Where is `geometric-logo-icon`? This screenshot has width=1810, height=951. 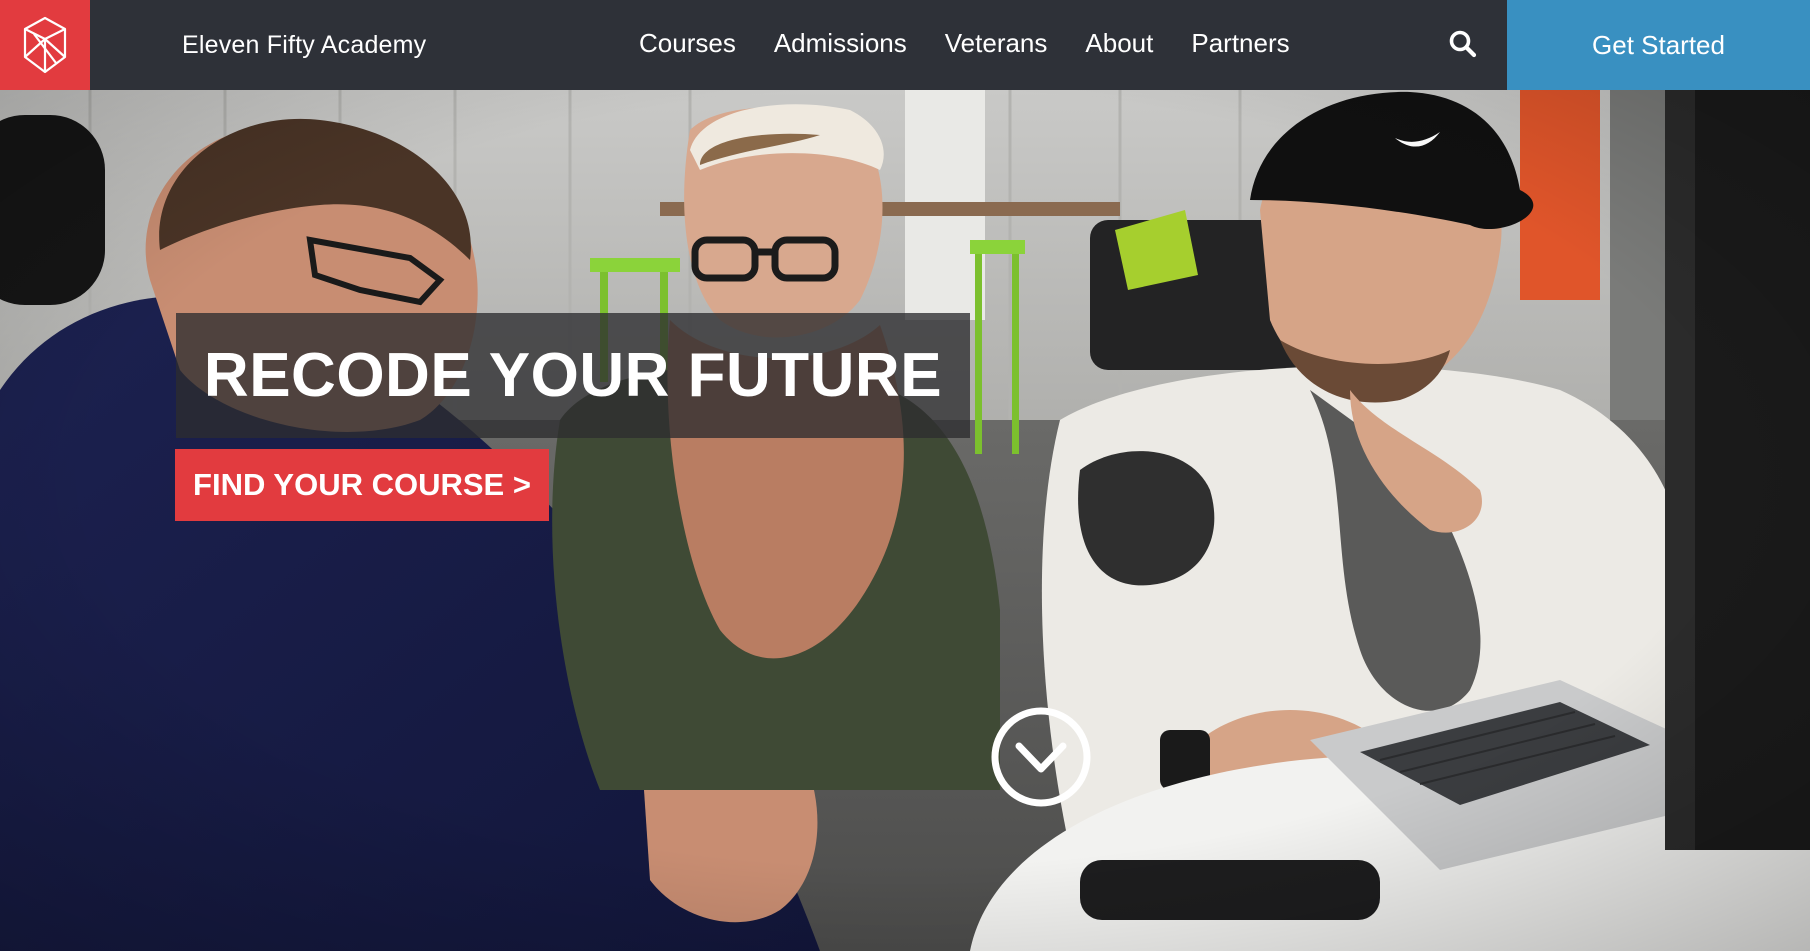
geometric-logo-icon is located at coordinates (45, 45).